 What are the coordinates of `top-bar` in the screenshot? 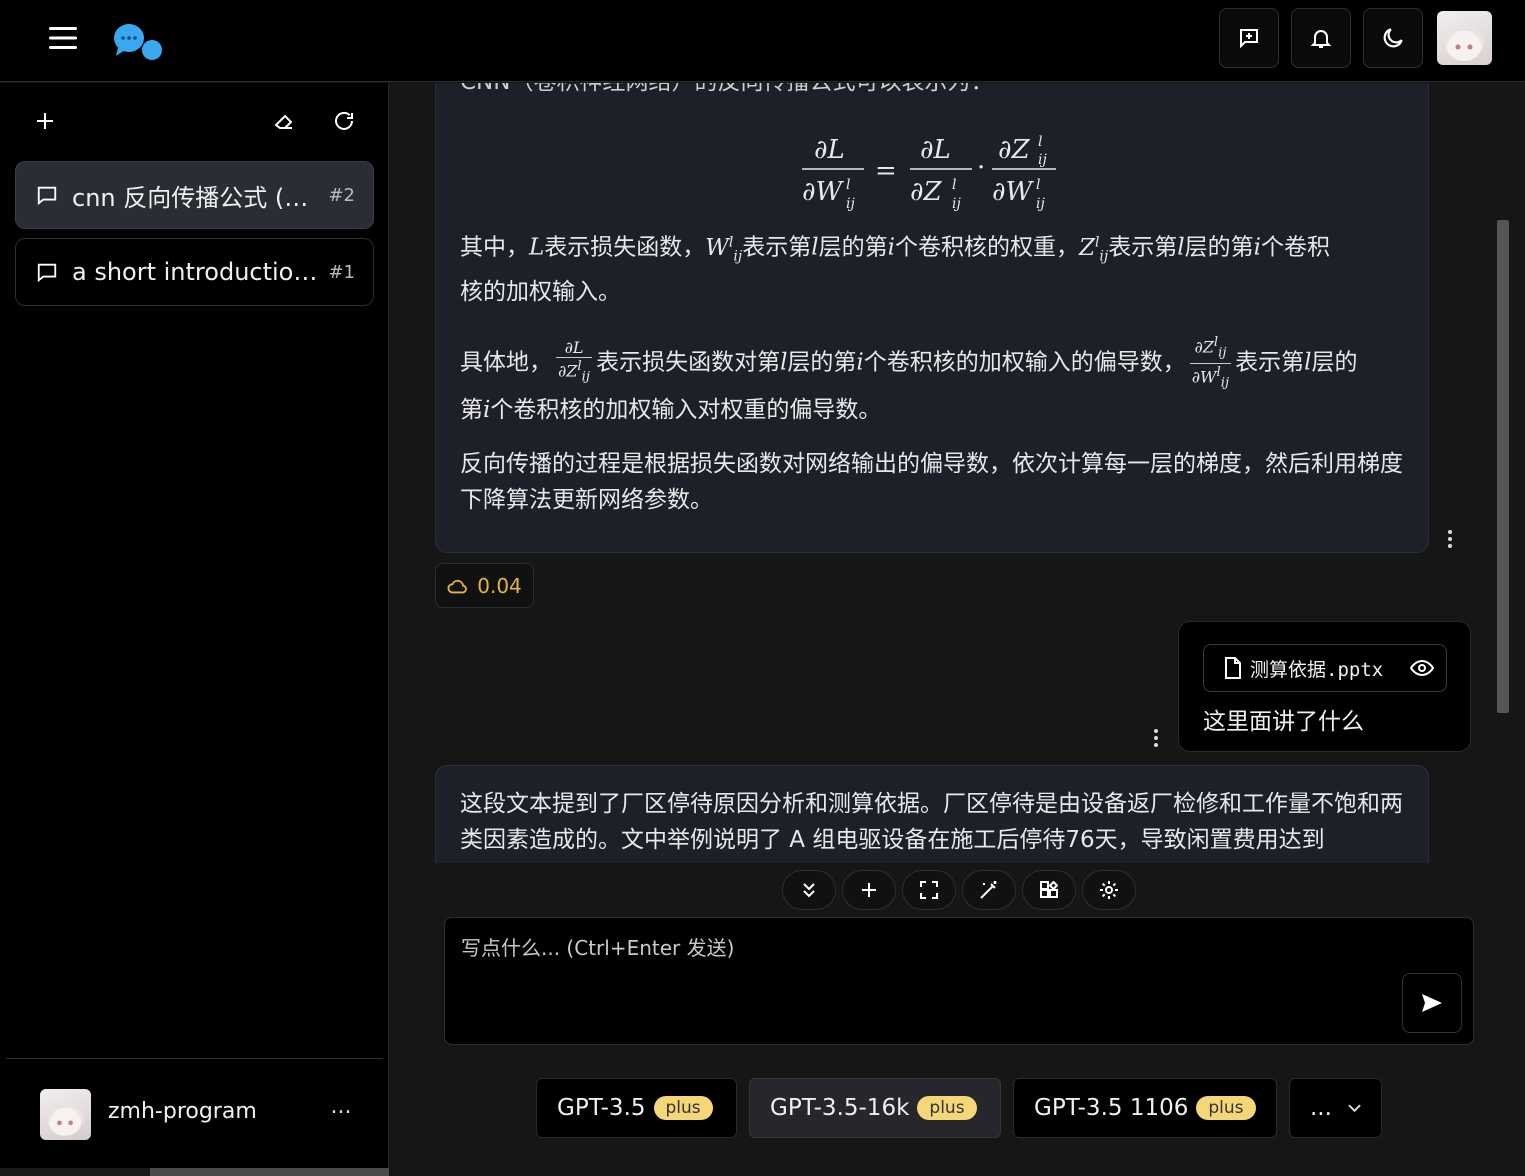 It's located at (762, 41).